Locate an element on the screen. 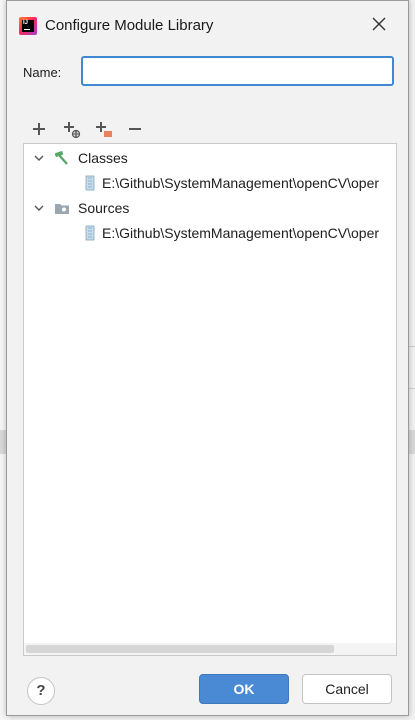 The height and width of the screenshot is (720, 415). tree-node-classes: Classes is located at coordinates (210, 158).